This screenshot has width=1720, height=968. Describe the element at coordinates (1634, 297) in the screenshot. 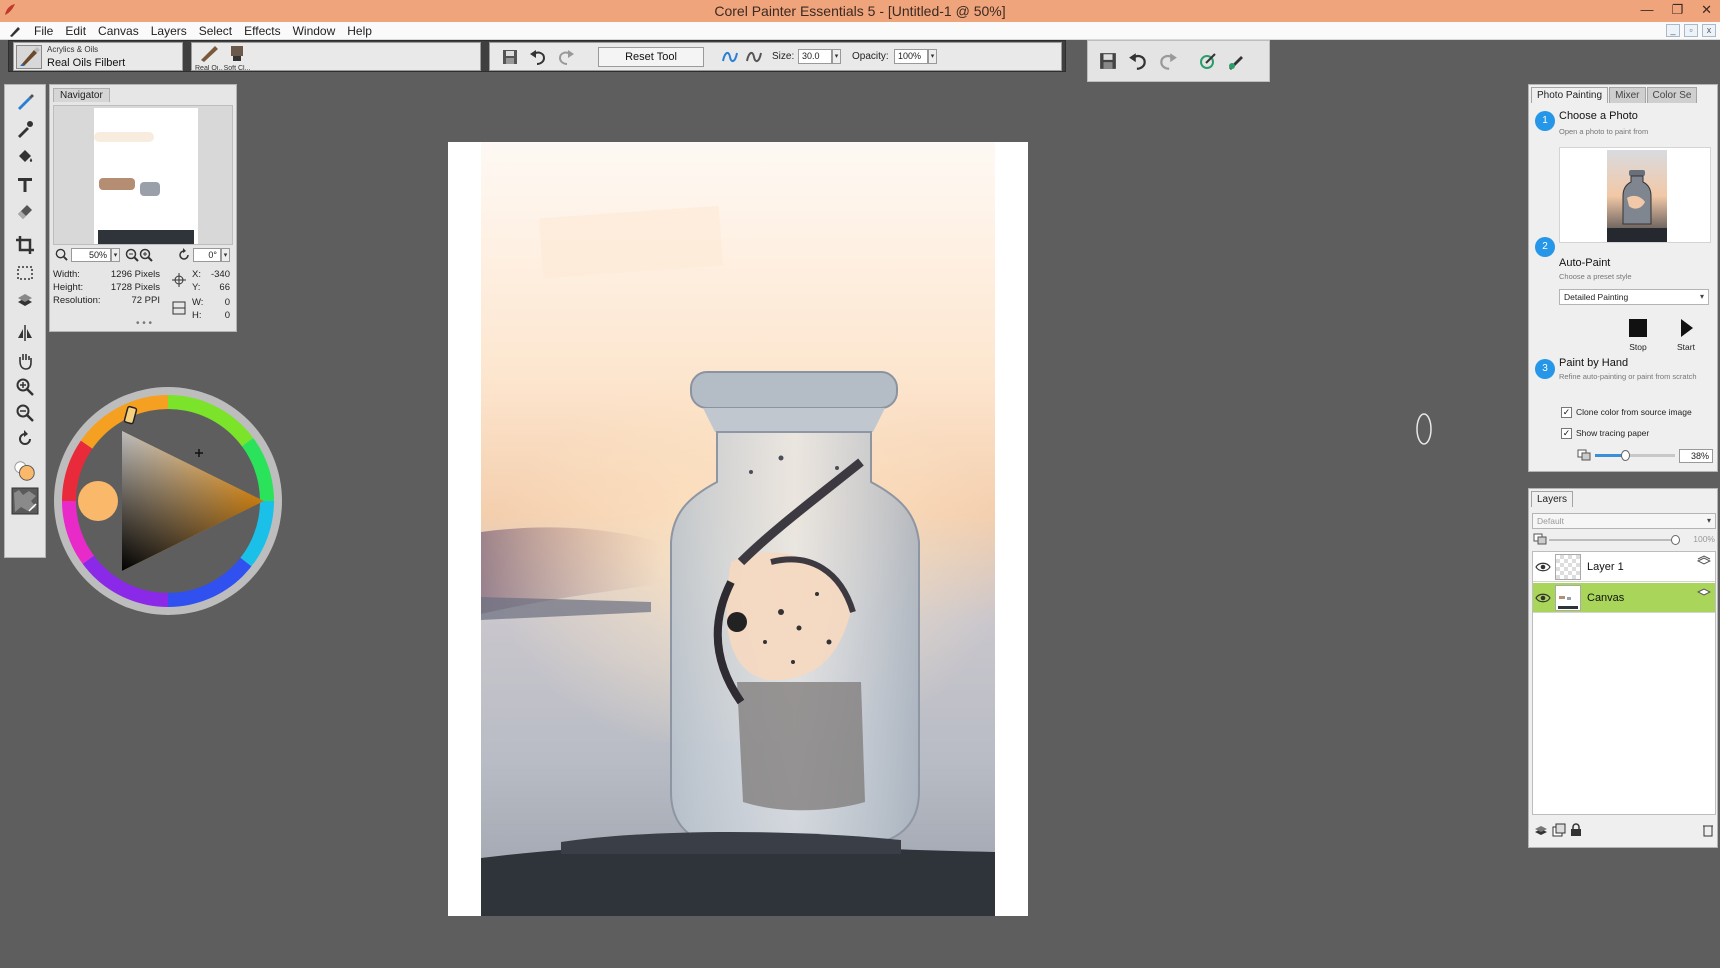

I see `auto-paint-style-select: Detailed Painting ▾` at that location.